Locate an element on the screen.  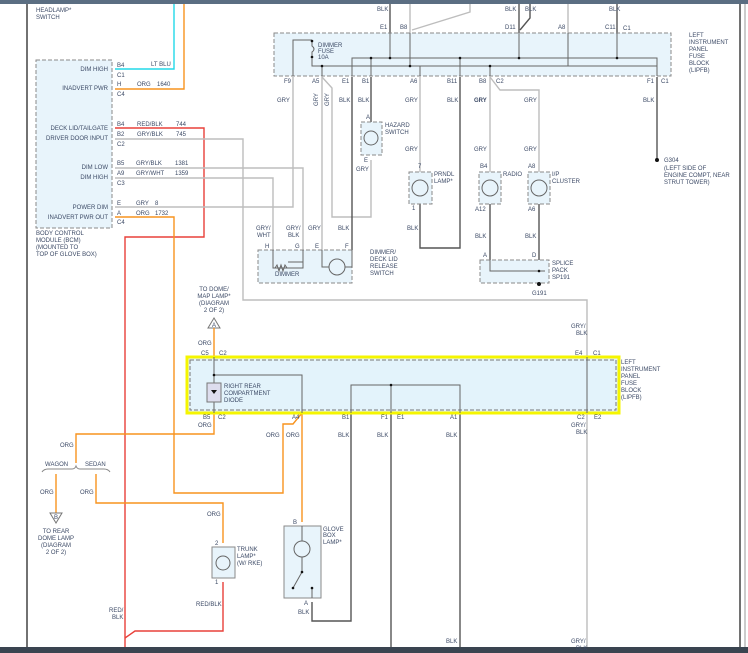
radio-label: RADIO is located at coordinates (512, 175).